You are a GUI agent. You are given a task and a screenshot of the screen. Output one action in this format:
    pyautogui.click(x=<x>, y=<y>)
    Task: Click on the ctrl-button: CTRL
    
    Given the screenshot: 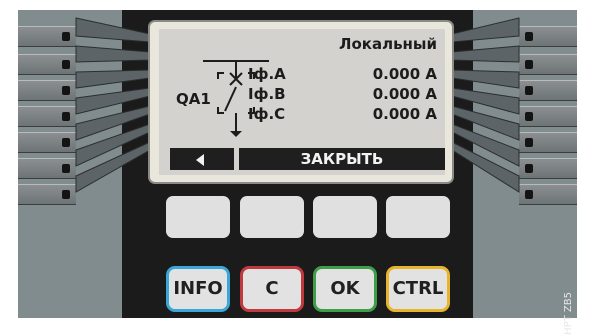 What is the action you would take?
    pyautogui.click(x=418, y=289)
    